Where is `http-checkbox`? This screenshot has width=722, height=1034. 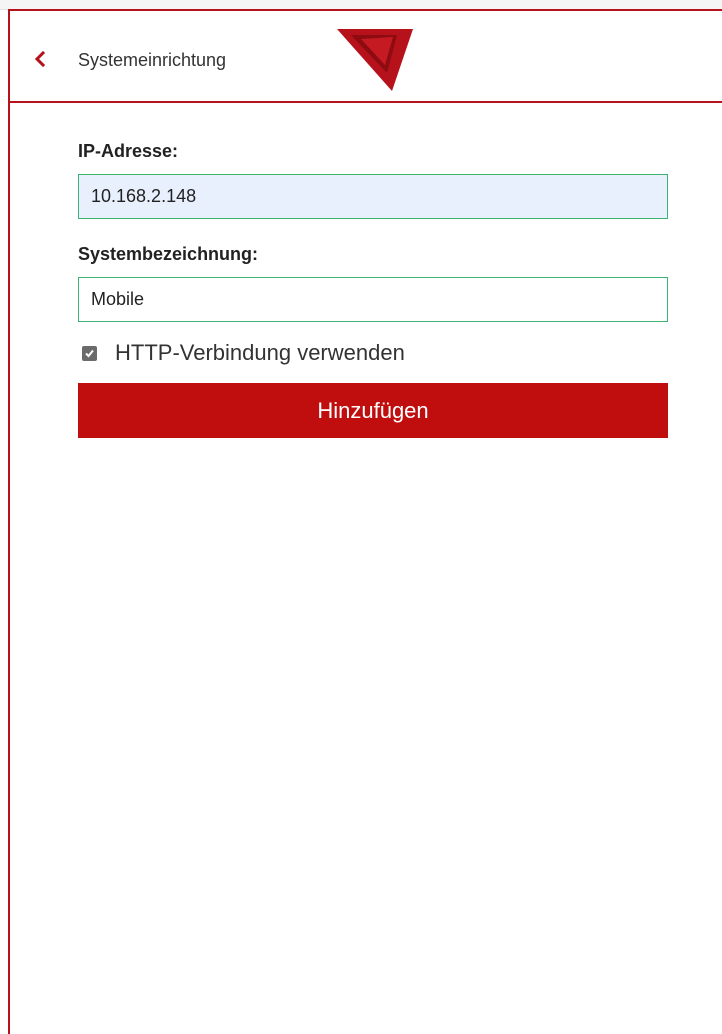 http-checkbox is located at coordinates (89, 353).